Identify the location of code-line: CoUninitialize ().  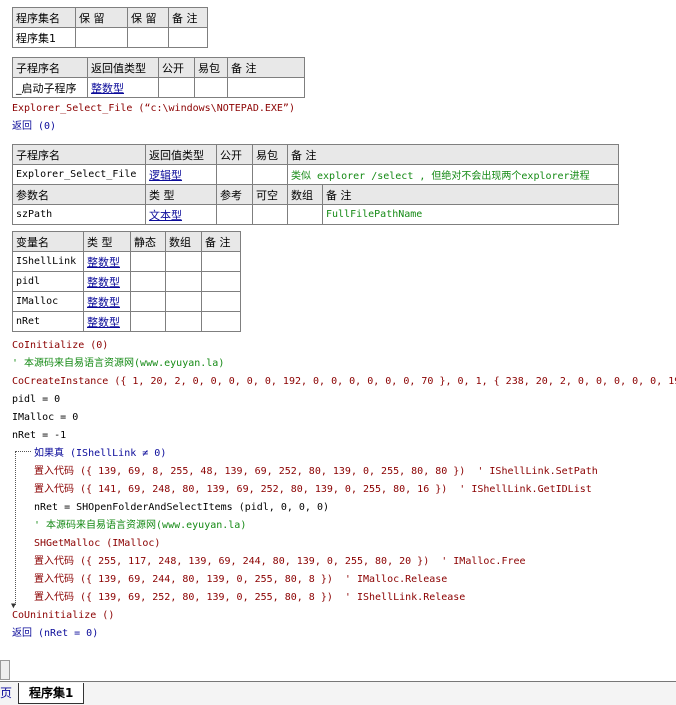
(63, 616).